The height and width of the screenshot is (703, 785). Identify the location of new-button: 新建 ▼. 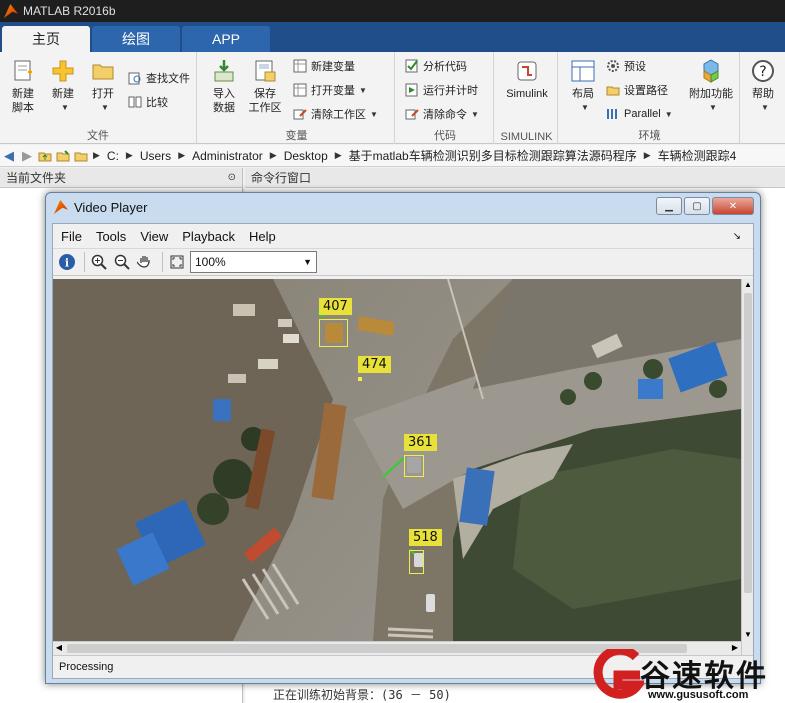
(63, 86).